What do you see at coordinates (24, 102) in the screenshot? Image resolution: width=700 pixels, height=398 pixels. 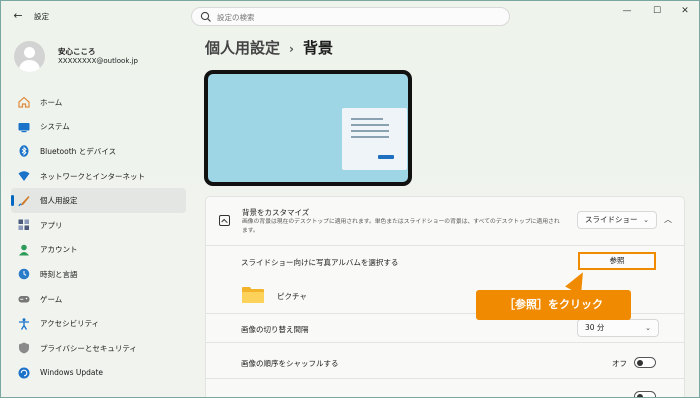 I see `home-icon` at bounding box center [24, 102].